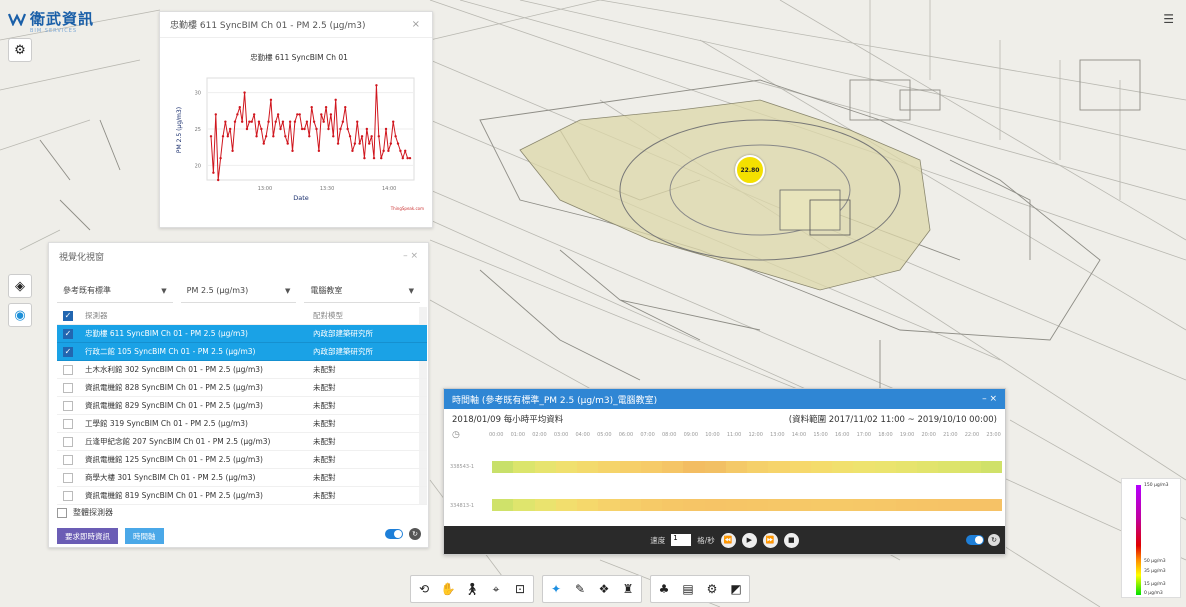 The width and height of the screenshot is (1186, 607). Describe the element at coordinates (472, 589) in the screenshot. I see `walk-person-icon: 🚶︎` at that location.